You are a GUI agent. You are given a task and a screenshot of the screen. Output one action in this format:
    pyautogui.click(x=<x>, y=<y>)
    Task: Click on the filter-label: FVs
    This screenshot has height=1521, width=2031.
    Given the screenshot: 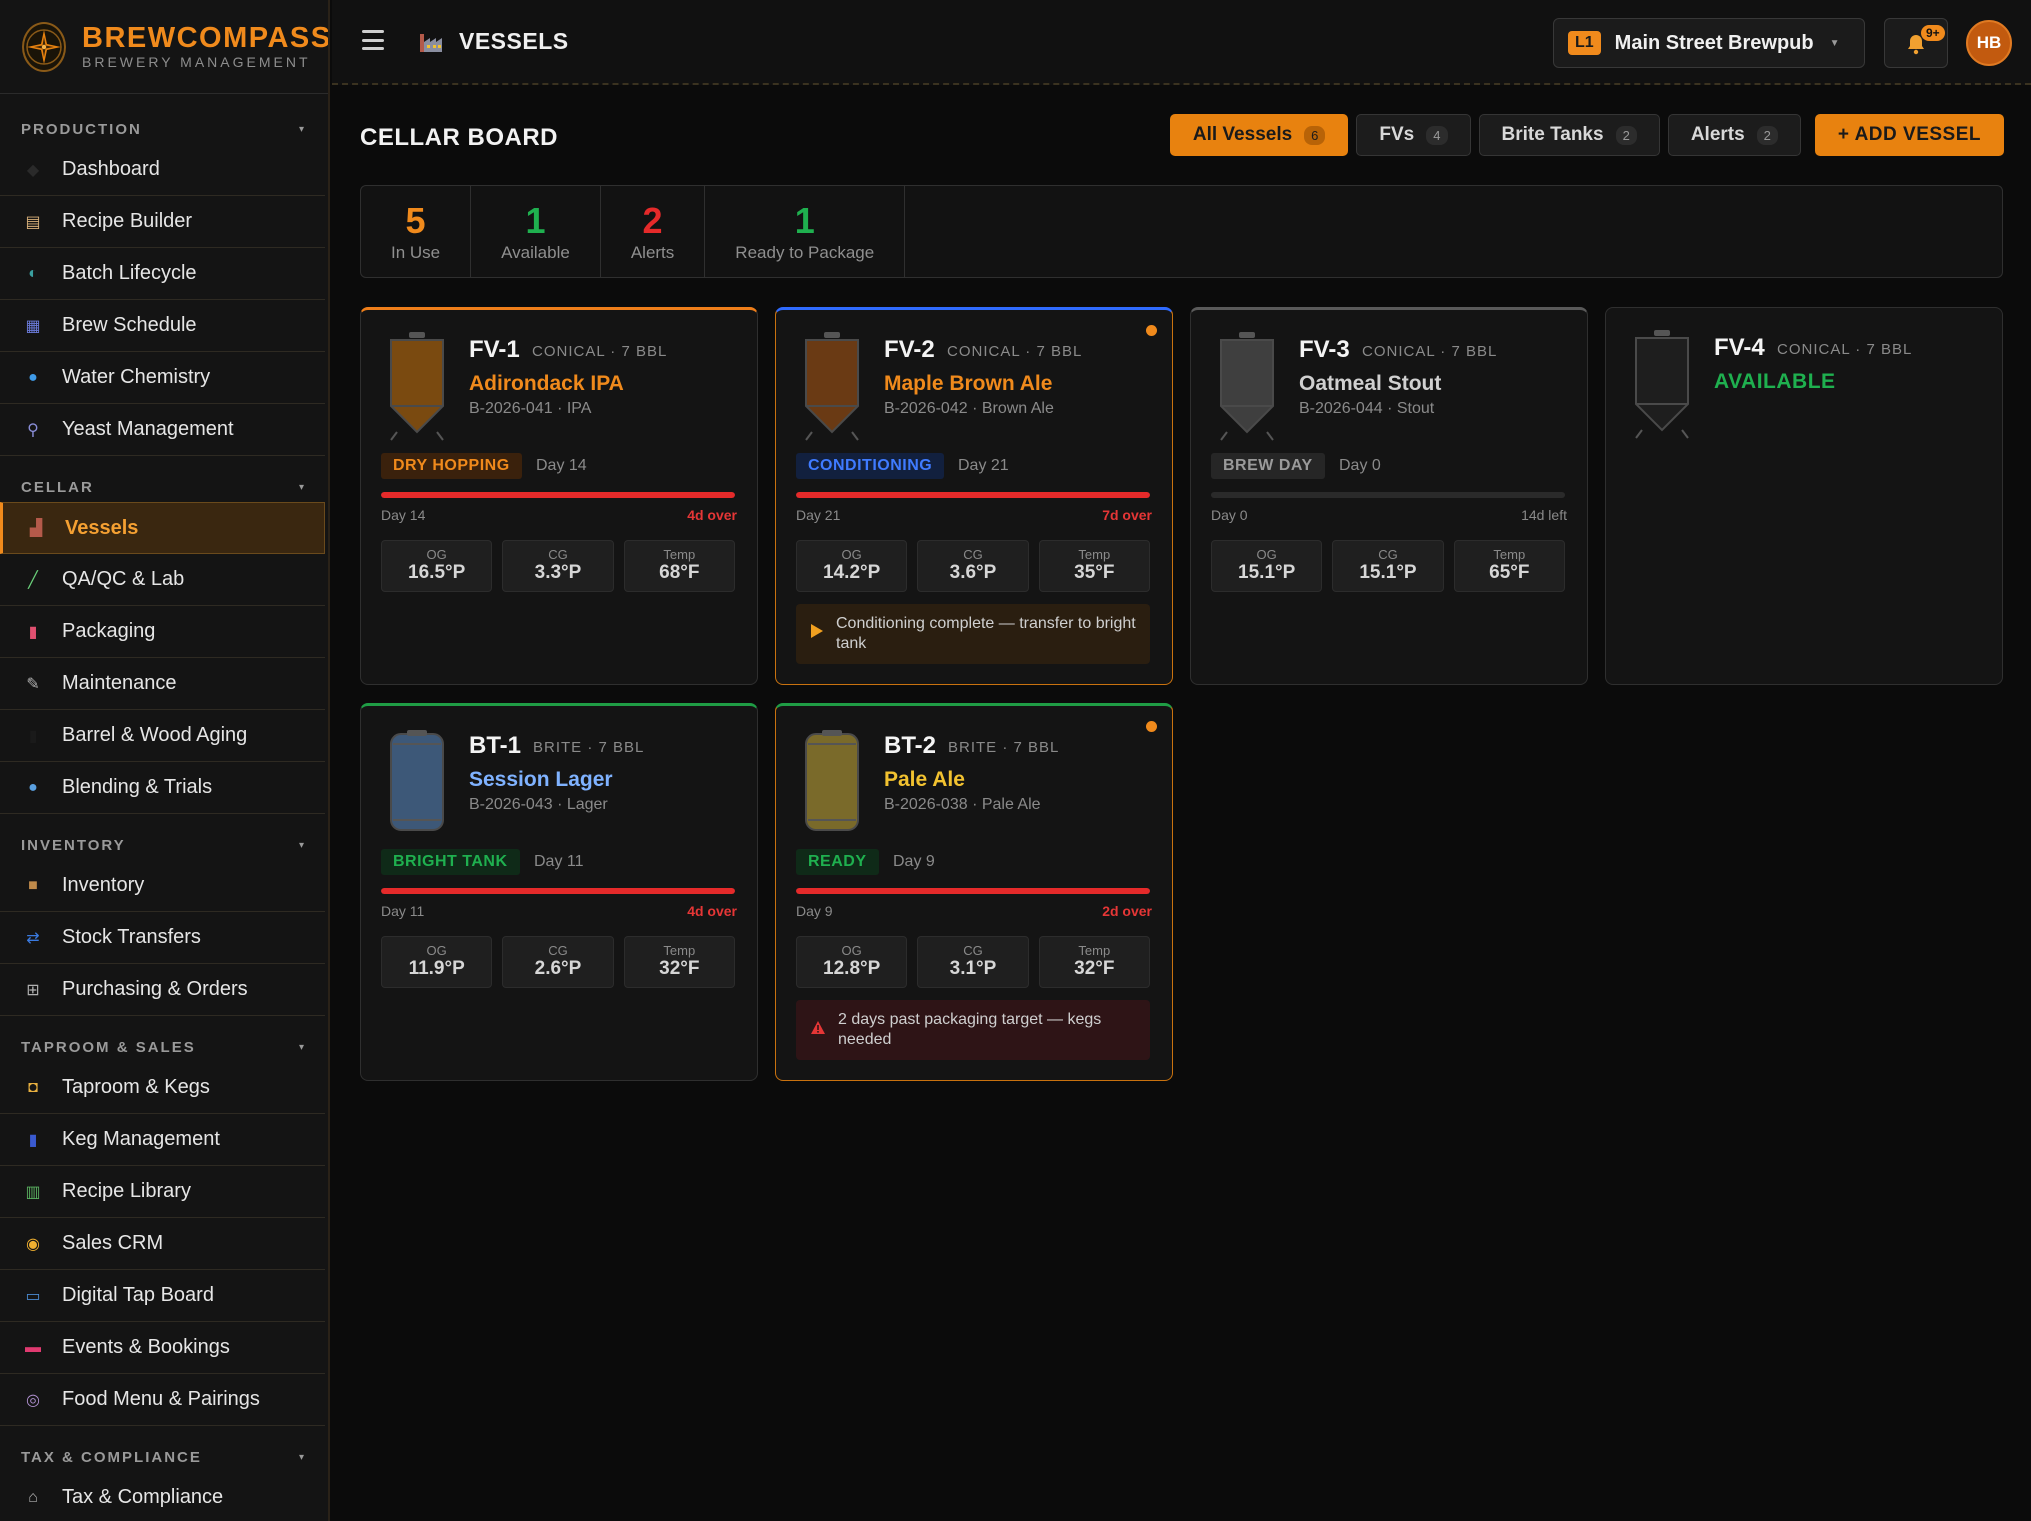 What is the action you would take?
    pyautogui.click(x=1397, y=134)
    